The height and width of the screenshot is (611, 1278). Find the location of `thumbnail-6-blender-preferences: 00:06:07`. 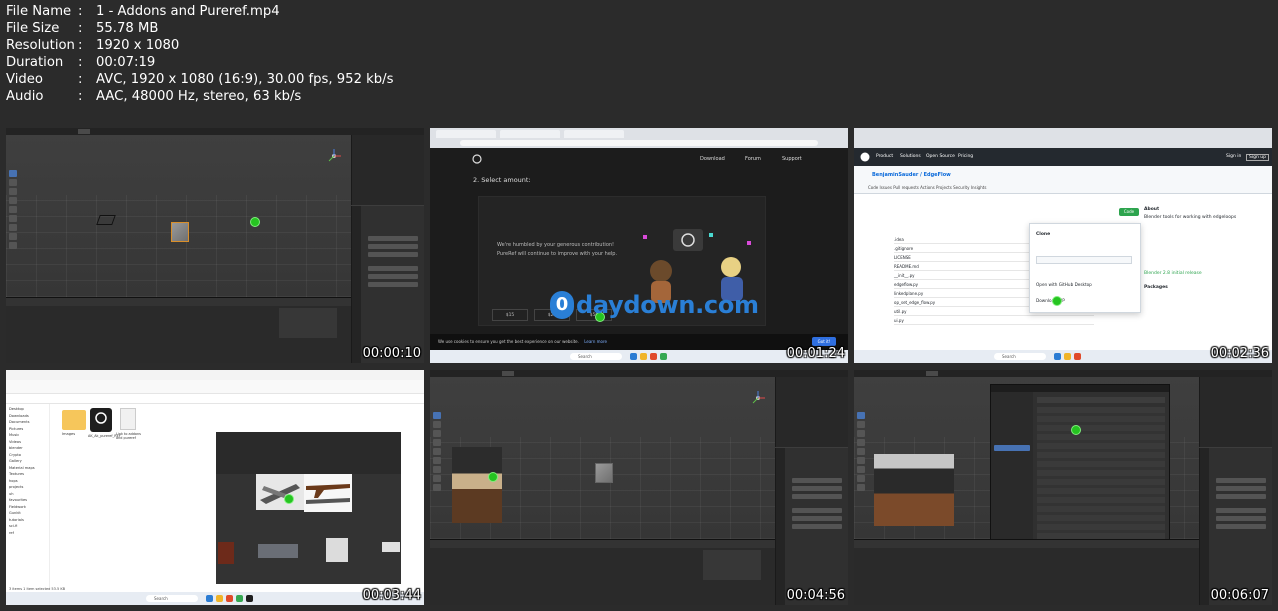

thumbnail-6-blender-preferences: 00:06:07 is located at coordinates (1063, 487).